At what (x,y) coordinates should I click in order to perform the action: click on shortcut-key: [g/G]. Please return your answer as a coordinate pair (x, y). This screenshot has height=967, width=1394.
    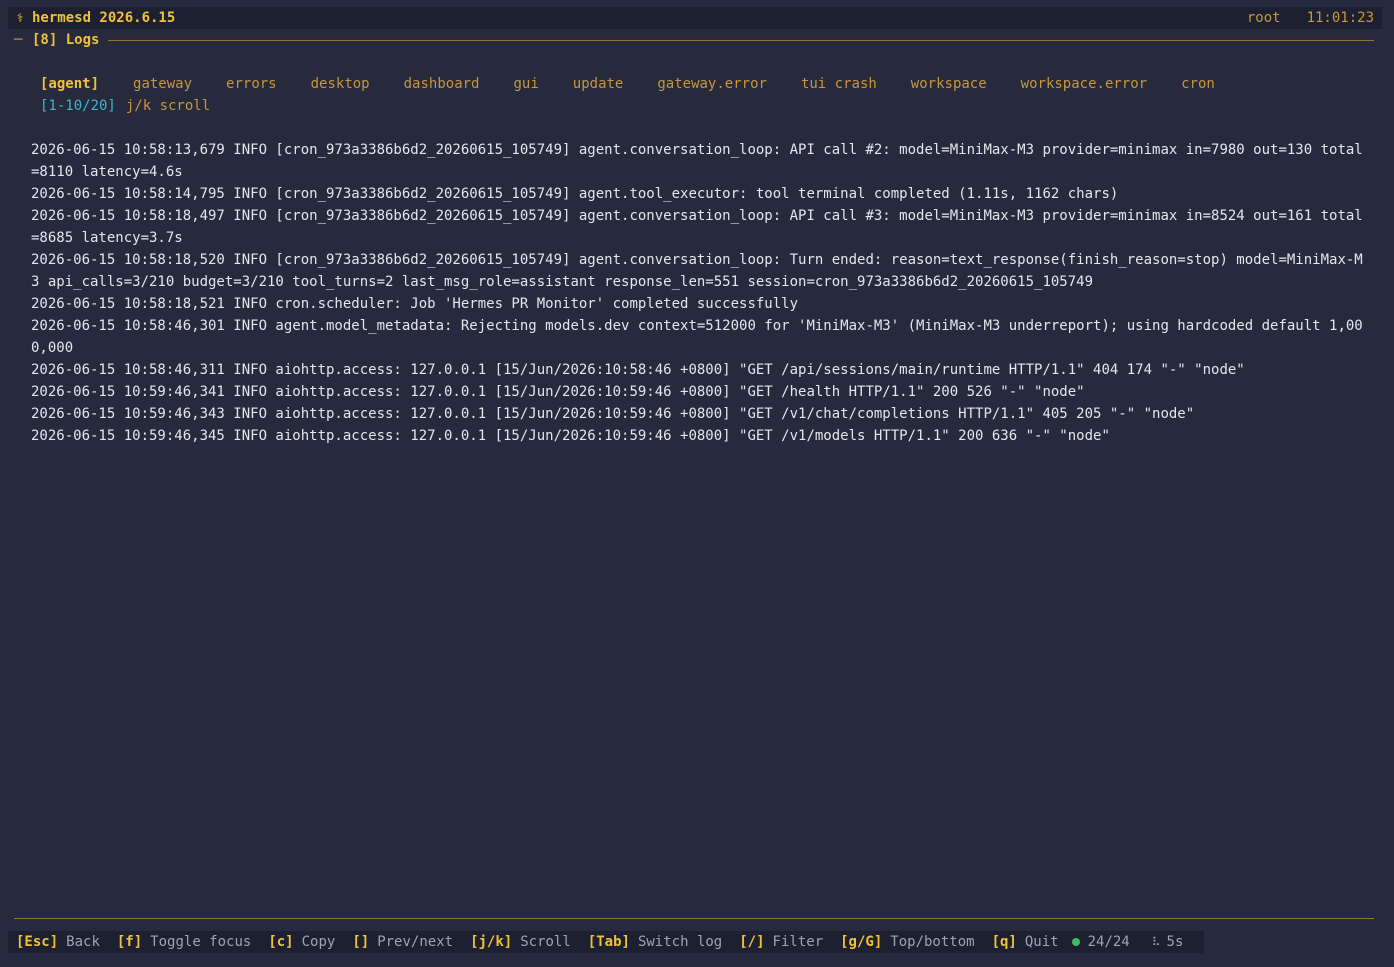
    Looking at the image, I should click on (861, 942).